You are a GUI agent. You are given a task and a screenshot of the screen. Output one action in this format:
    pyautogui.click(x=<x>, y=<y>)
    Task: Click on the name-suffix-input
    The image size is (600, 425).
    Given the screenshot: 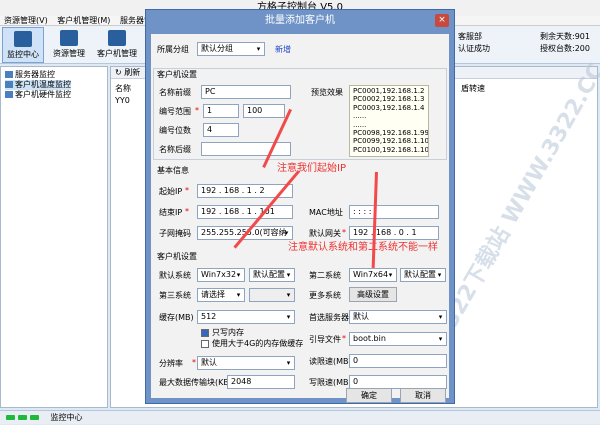 What is the action you would take?
    pyautogui.click(x=246, y=149)
    